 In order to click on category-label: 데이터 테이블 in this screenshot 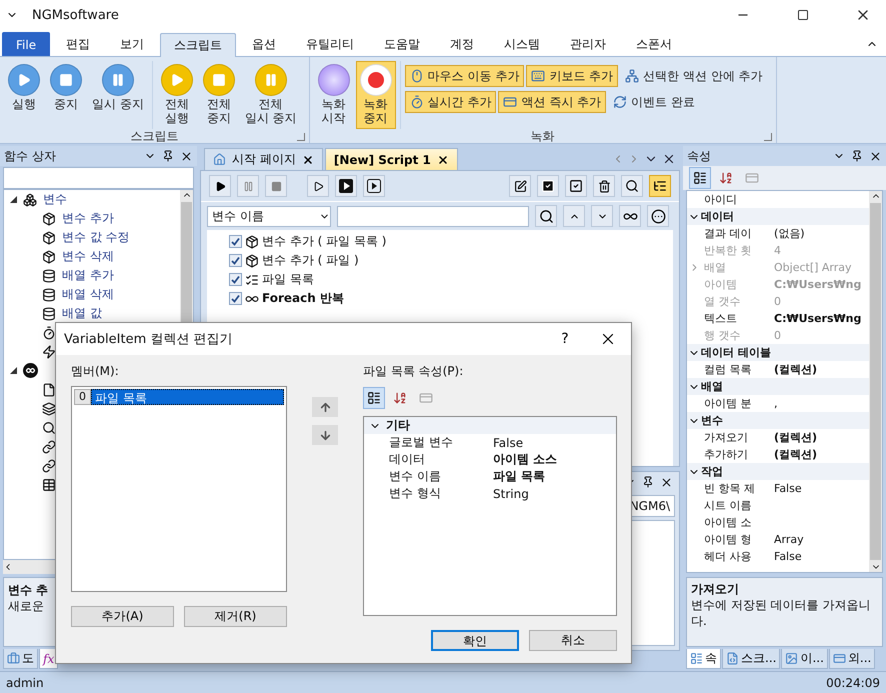, I will do `click(736, 352)`.